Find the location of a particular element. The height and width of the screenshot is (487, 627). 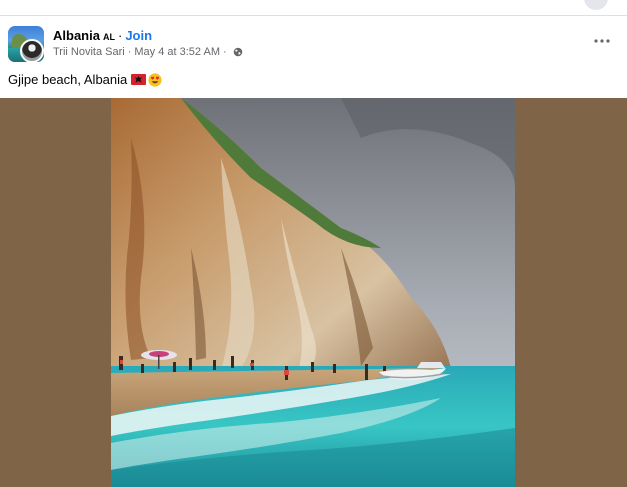

meta-line: Trii Novita Sari · May 4 at 3:52 AM · is located at coordinates (148, 52).